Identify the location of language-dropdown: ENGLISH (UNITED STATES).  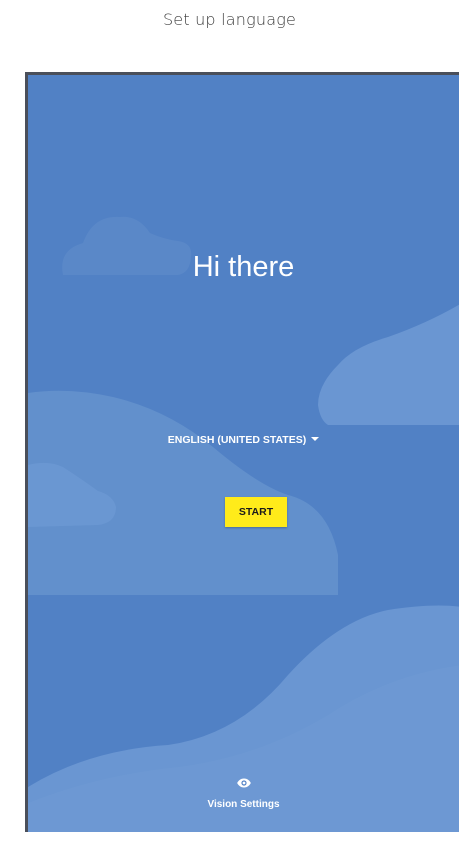
(243, 440).